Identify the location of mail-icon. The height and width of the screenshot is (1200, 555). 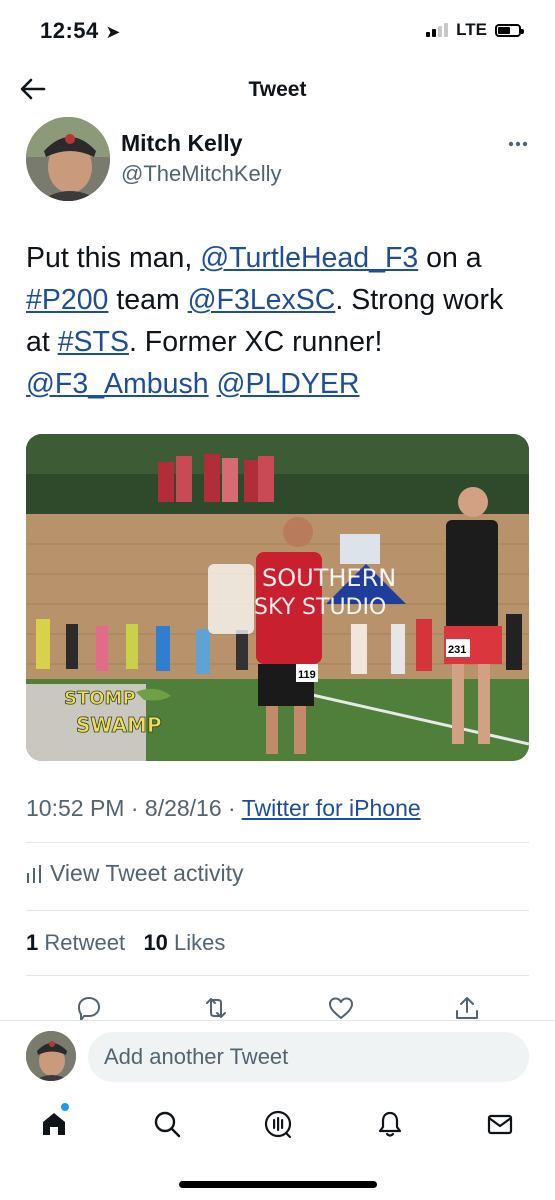
(500, 1124).